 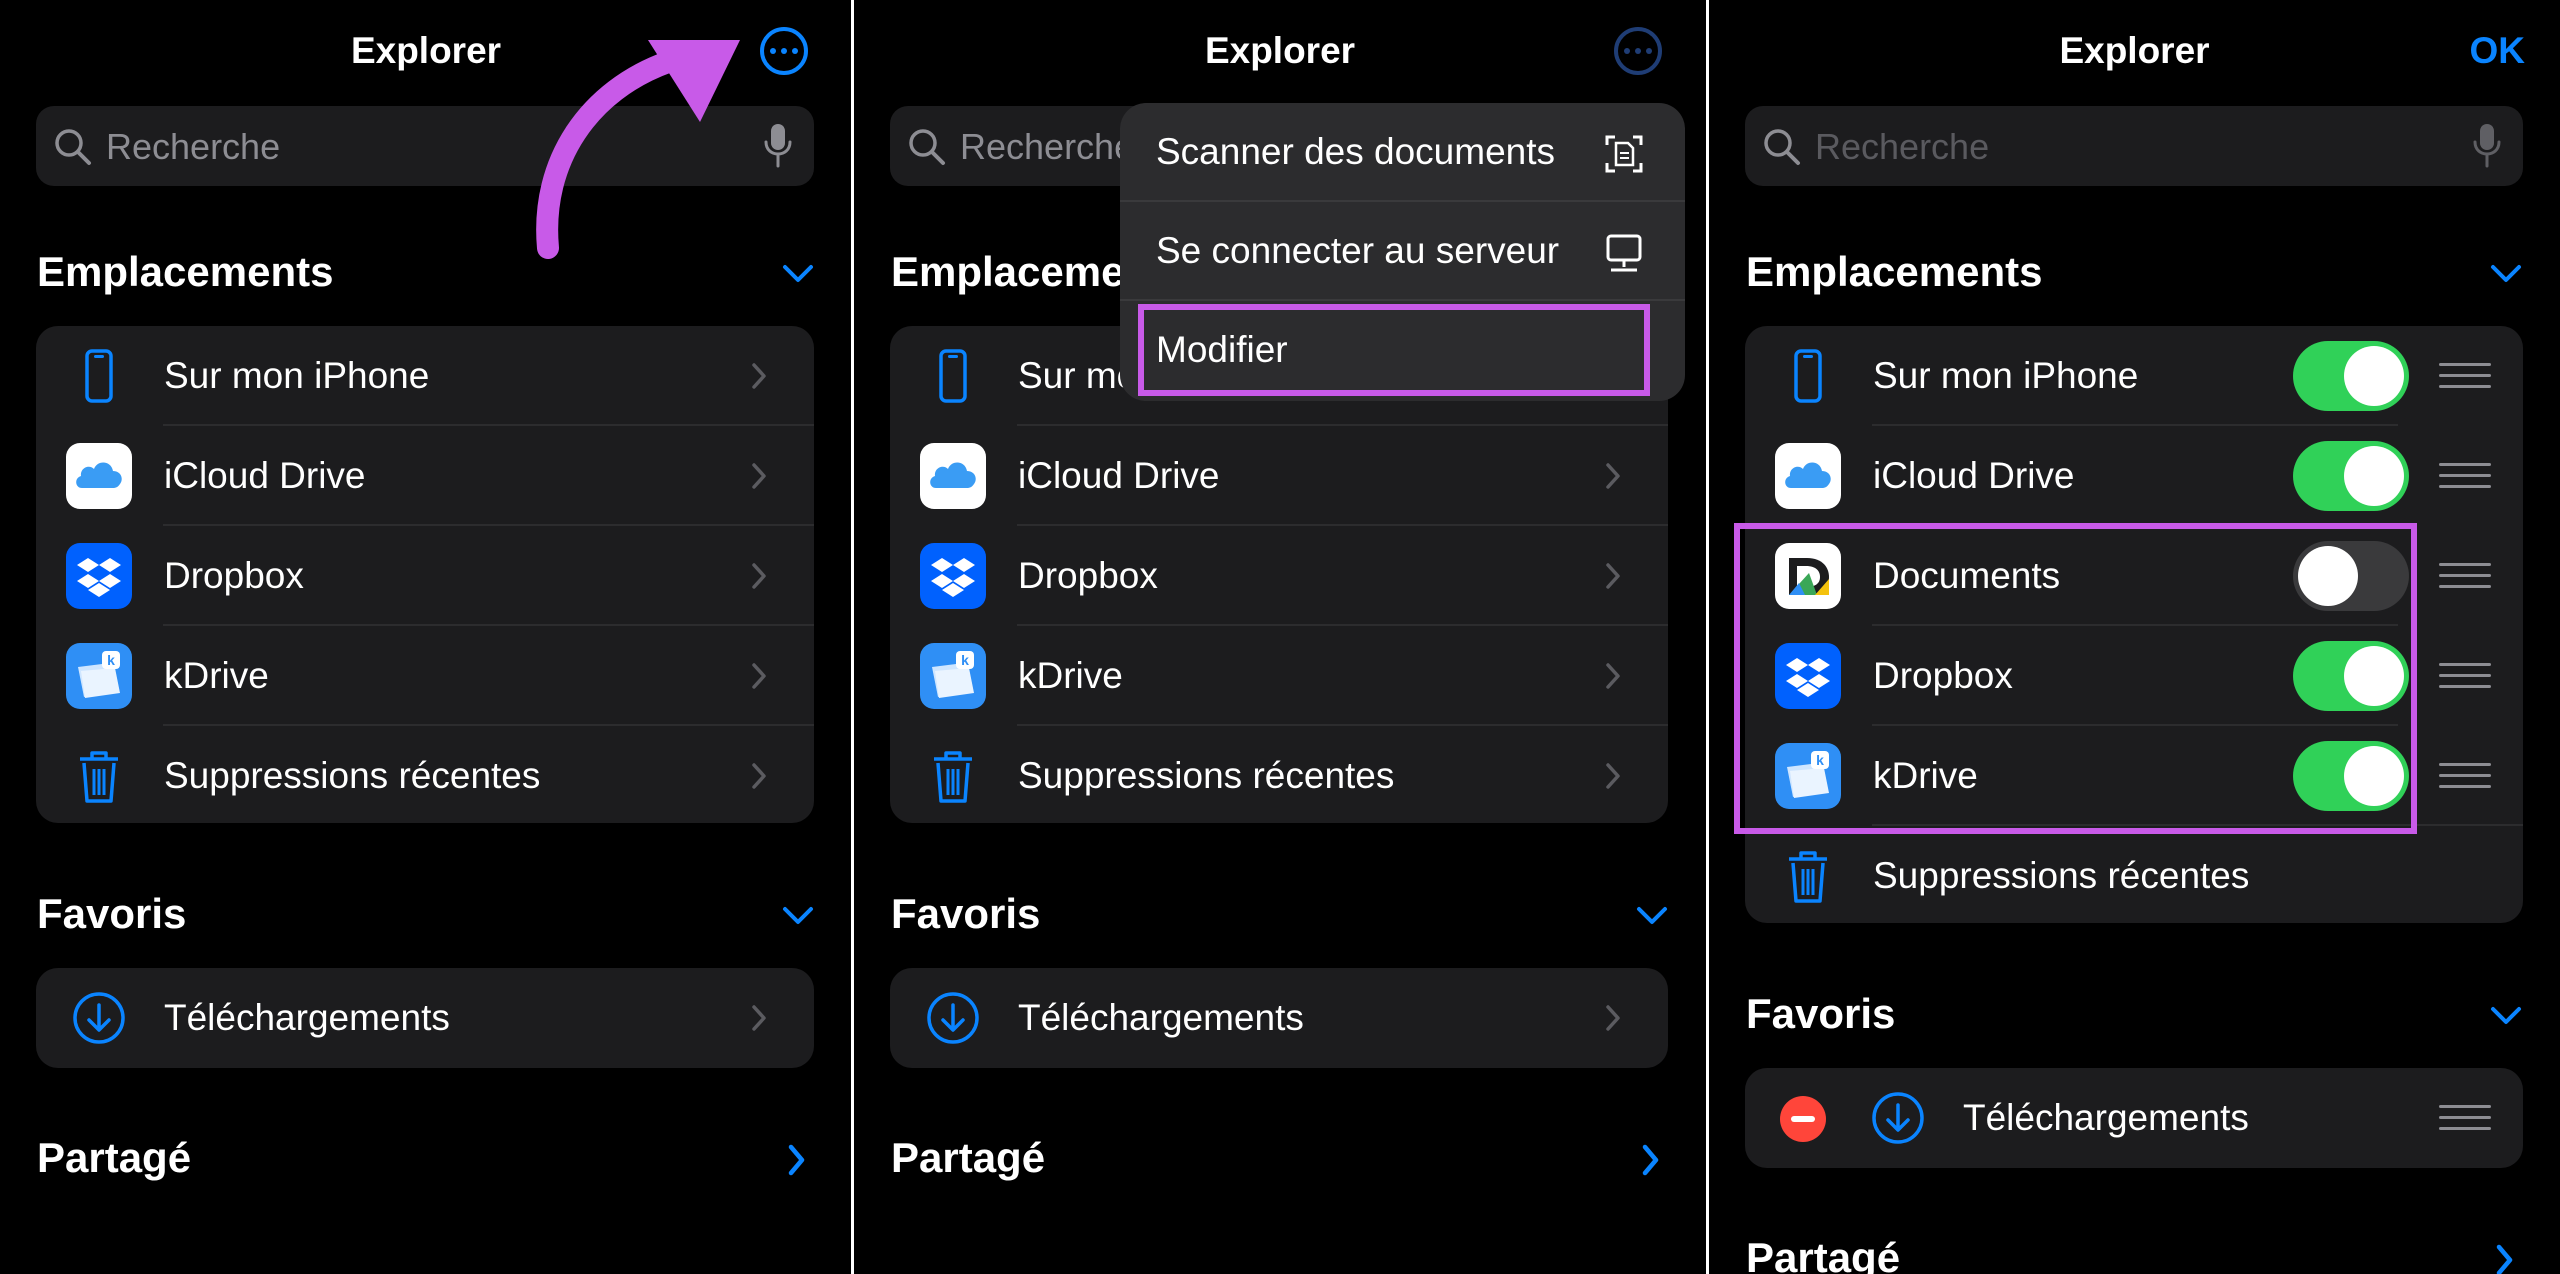 I want to click on highlight-box-cloud-apps, so click(x=2075, y=678).